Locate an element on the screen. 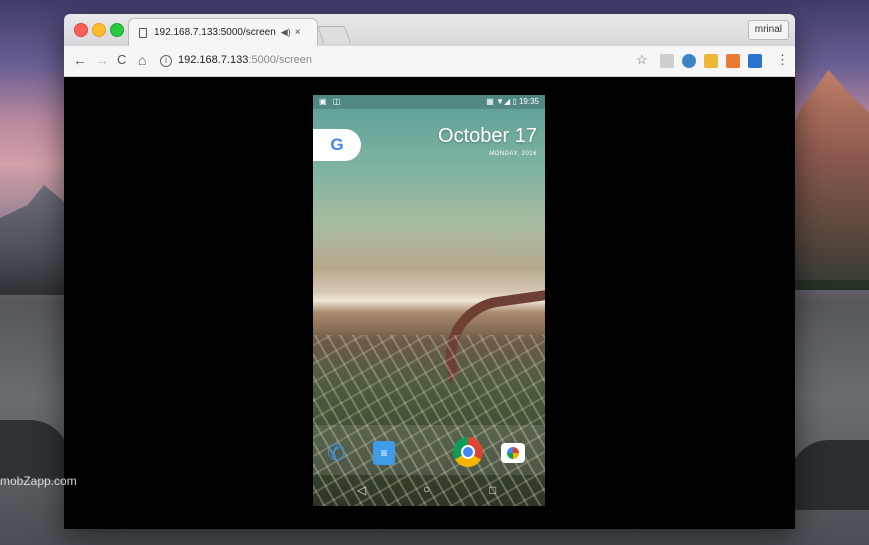 This screenshot has height=545, width=869. camera-app-icon is located at coordinates (513, 453).